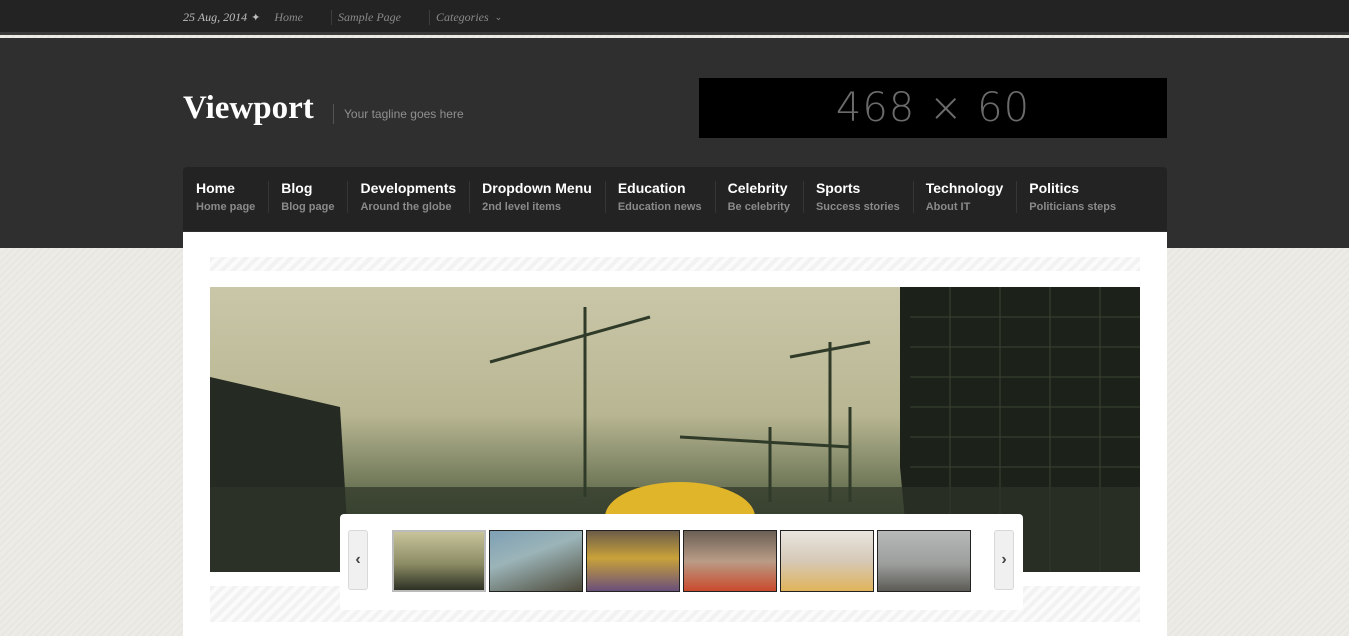 This screenshot has height=636, width=1349. Describe the element at coordinates (651, 188) in the screenshot. I see `nav-item-title: Education` at that location.